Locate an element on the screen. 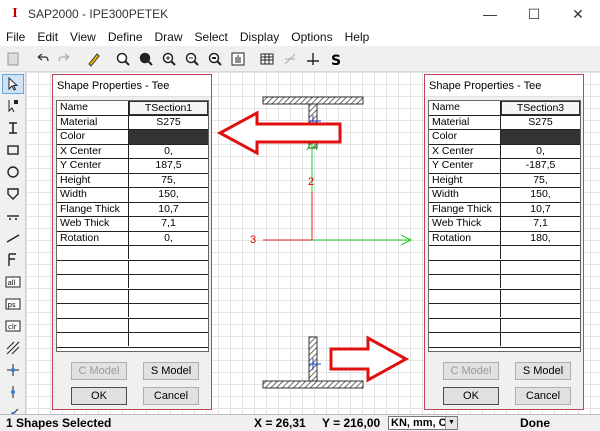 The image size is (600, 431). menu-draw: Draw is located at coordinates (169, 37).